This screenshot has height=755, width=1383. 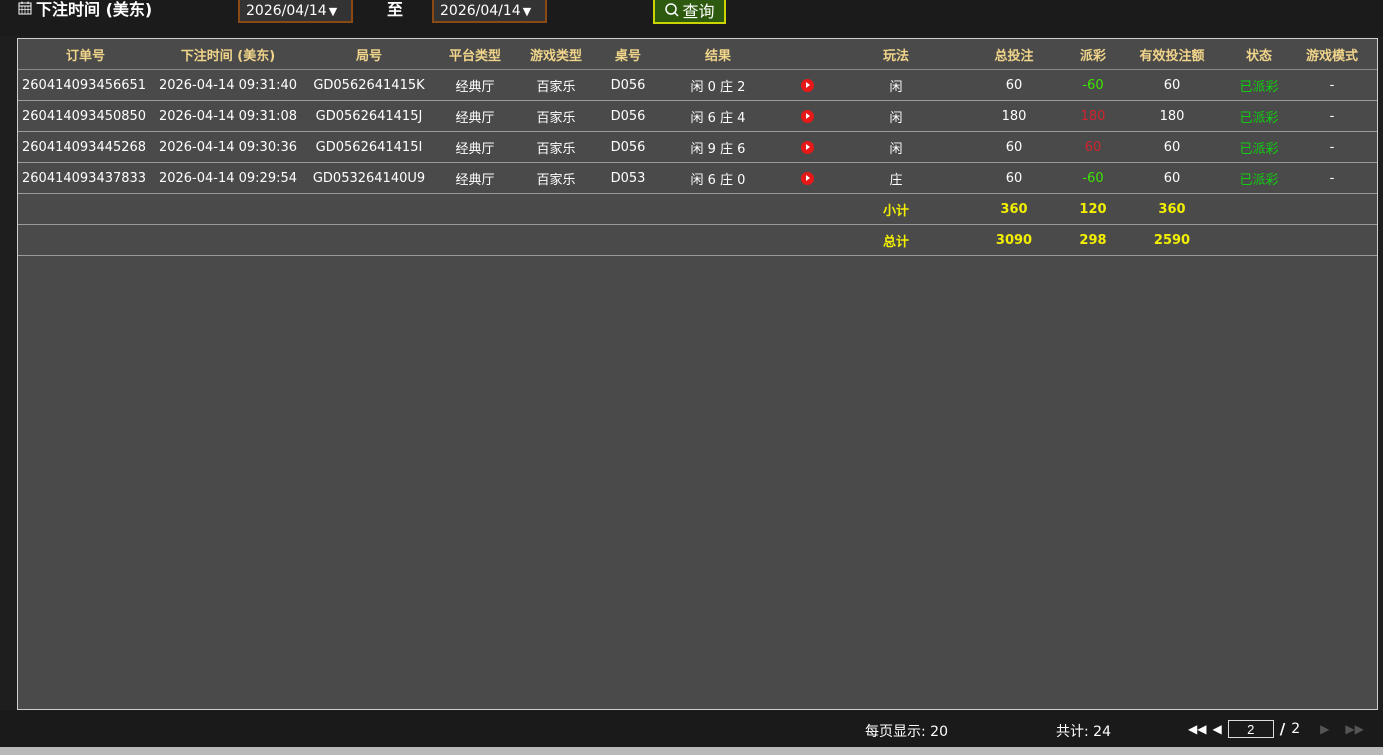 I want to click on to-date-select: 2026/04/14 ▼, so click(x=489, y=11).